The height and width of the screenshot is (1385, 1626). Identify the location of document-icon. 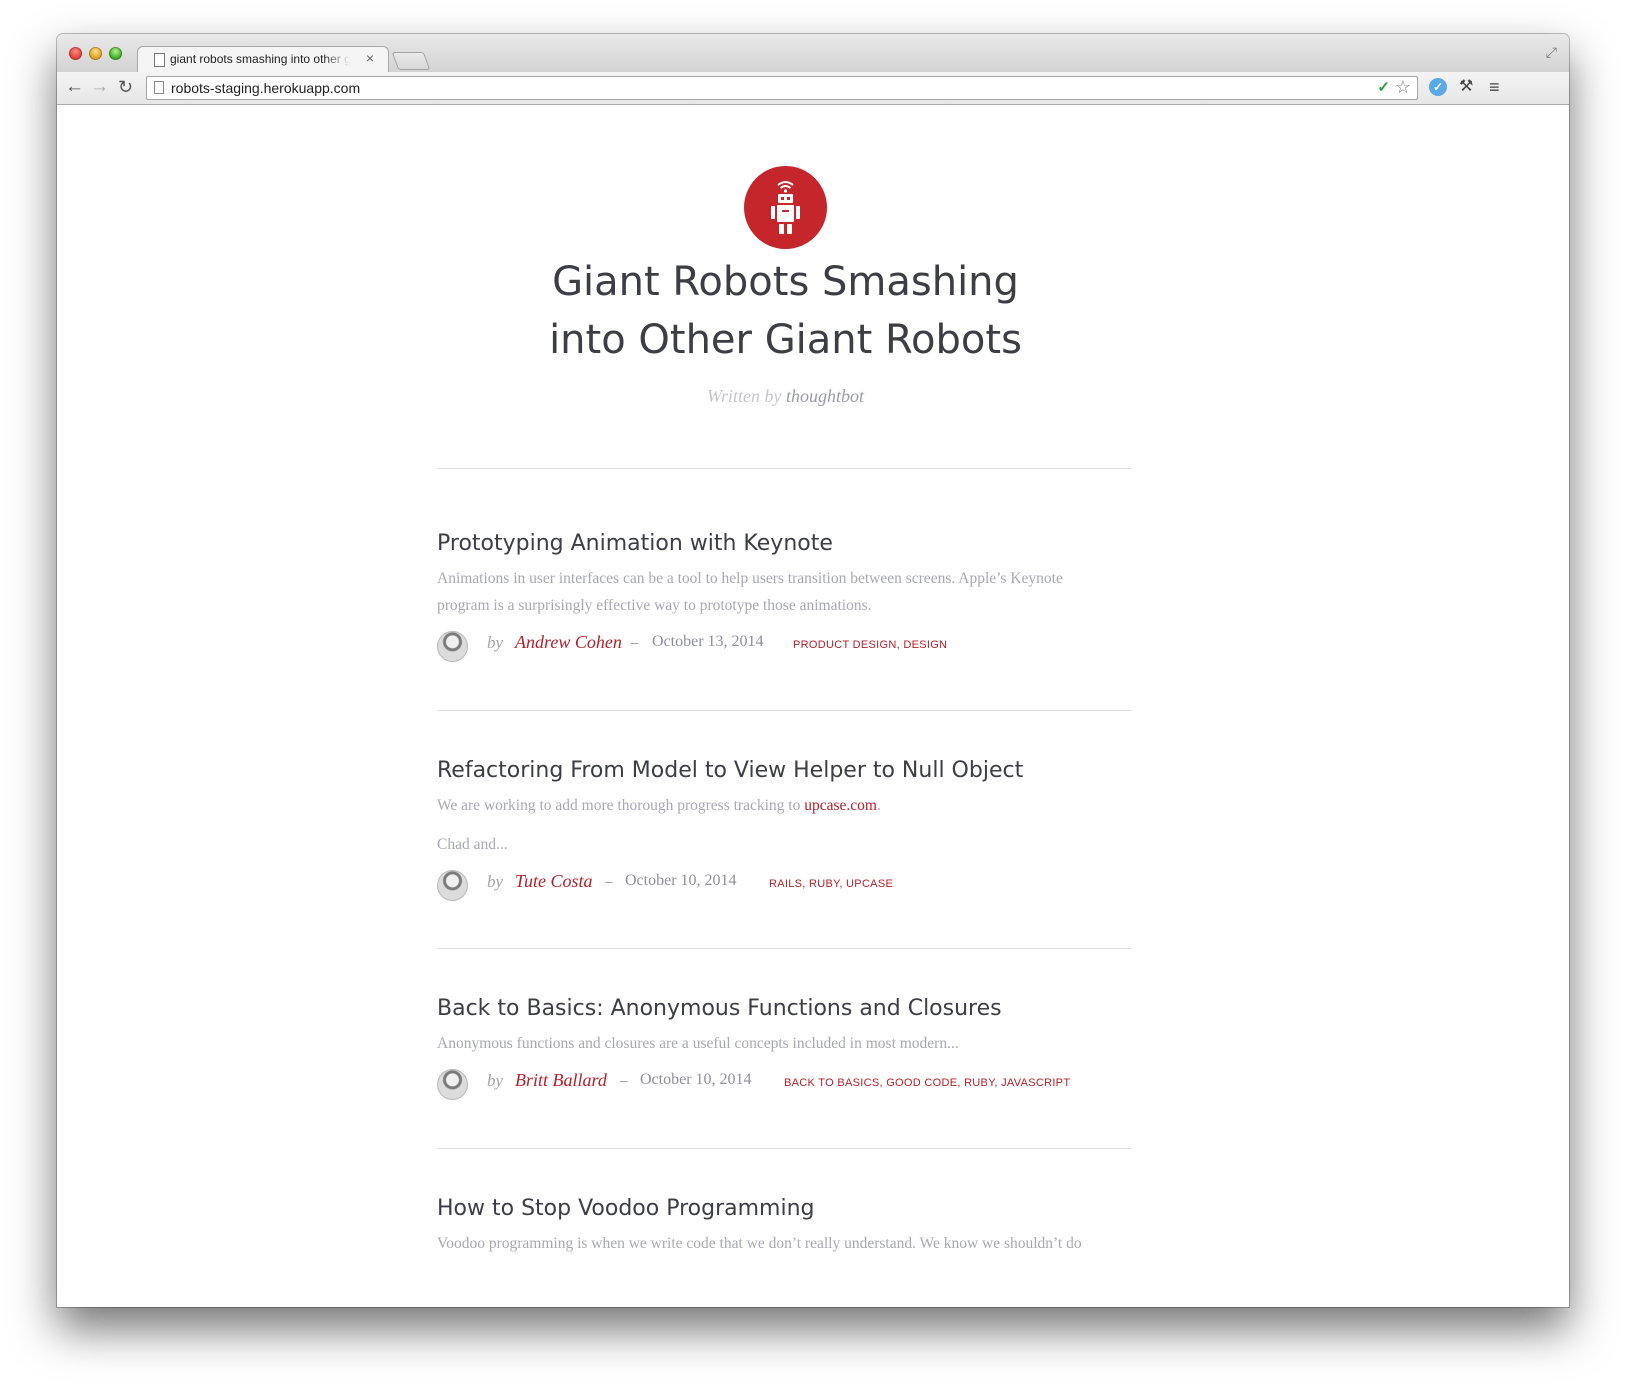
(159, 60).